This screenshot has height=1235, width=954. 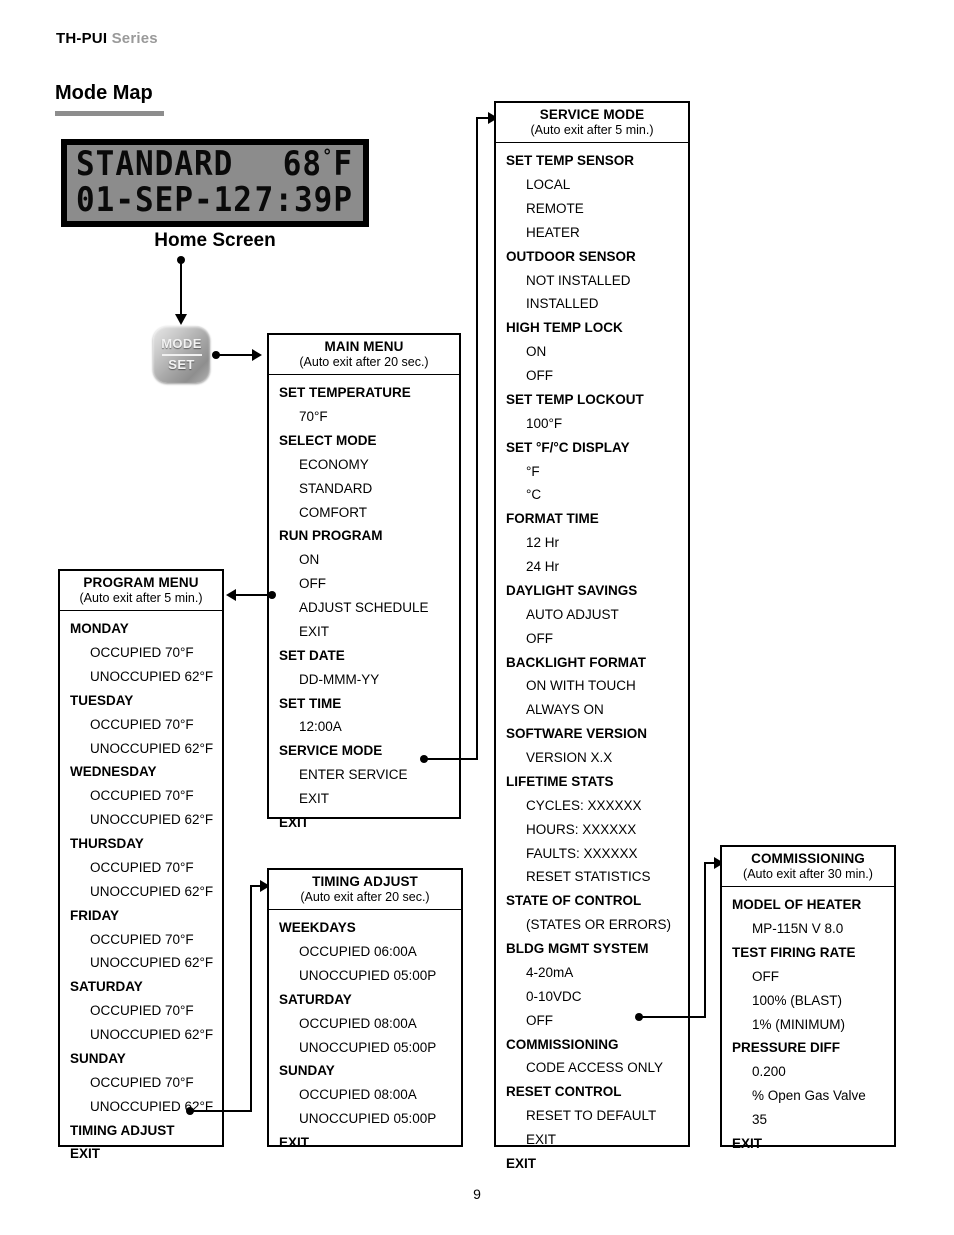 I want to click on menu-item: AUTO ADJUST, so click(x=592, y=615).